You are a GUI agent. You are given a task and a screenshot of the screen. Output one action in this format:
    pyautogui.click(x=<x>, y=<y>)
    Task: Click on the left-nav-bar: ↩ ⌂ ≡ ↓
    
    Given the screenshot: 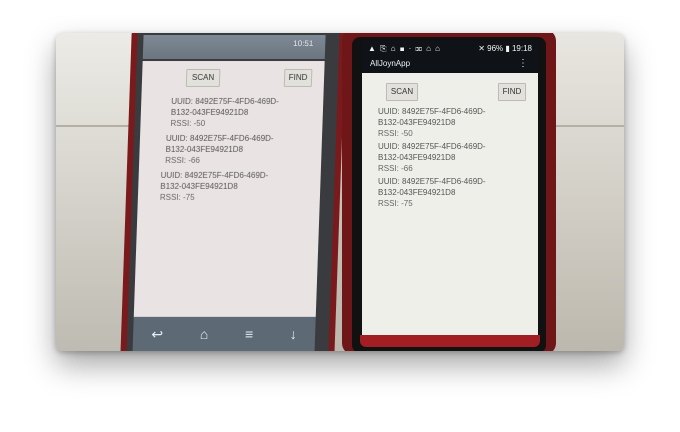 What is the action you would take?
    pyautogui.click(x=224, y=334)
    